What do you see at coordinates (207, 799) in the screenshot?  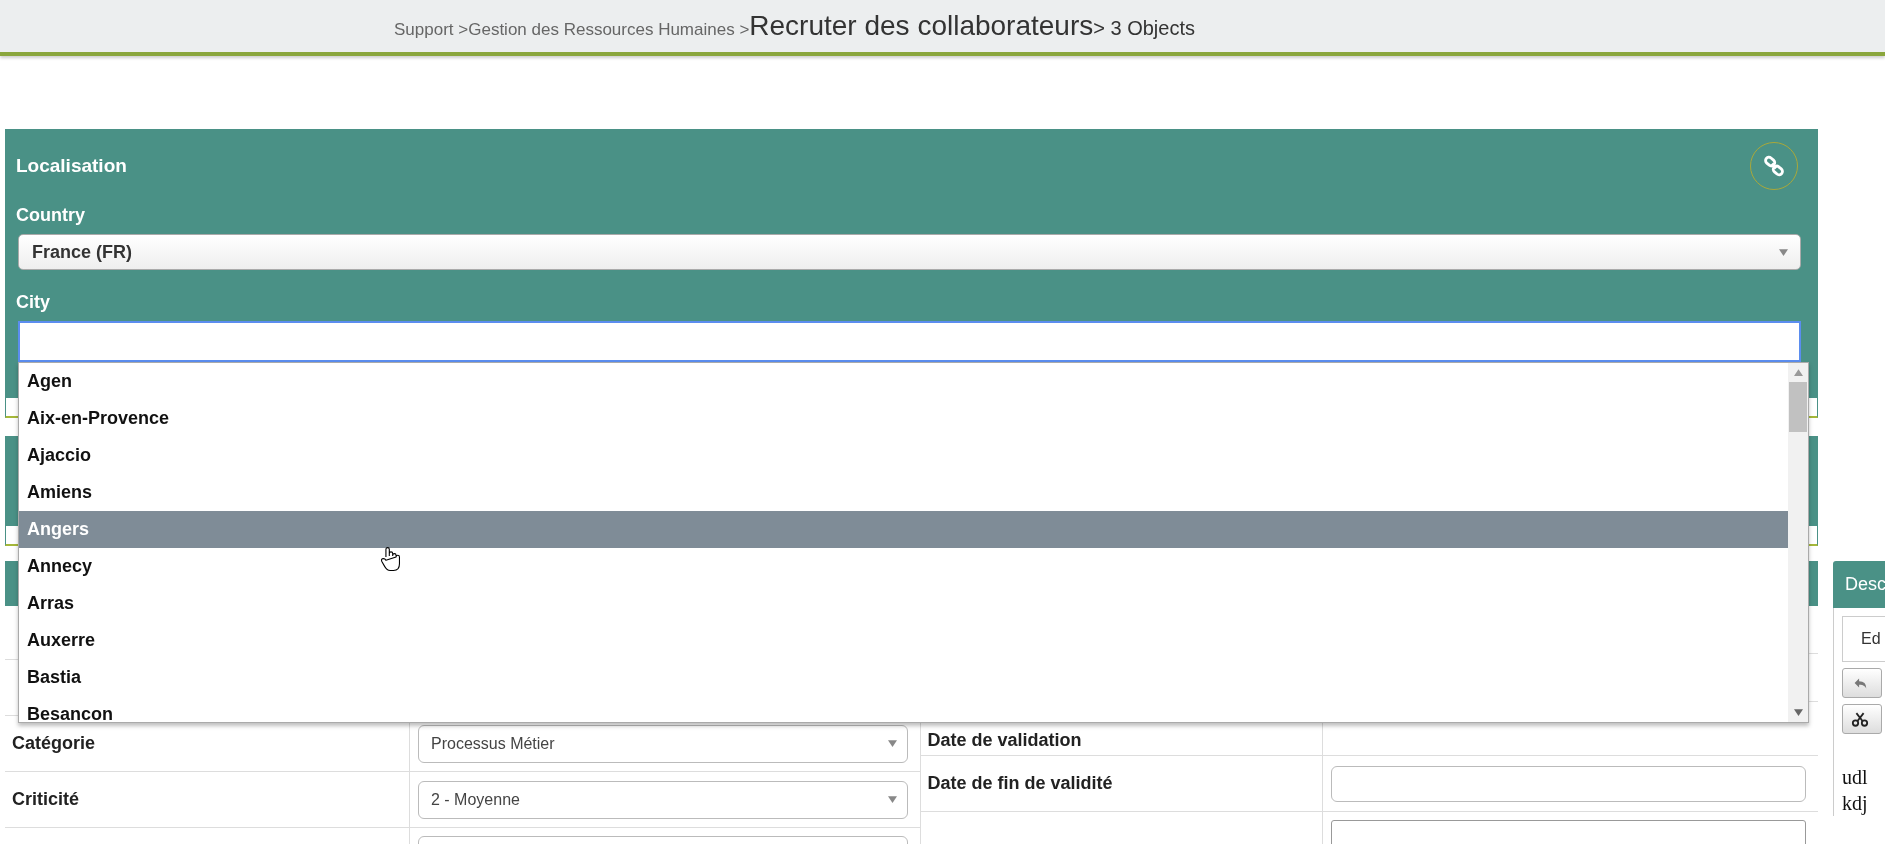 I see `field-label: Criticité` at bounding box center [207, 799].